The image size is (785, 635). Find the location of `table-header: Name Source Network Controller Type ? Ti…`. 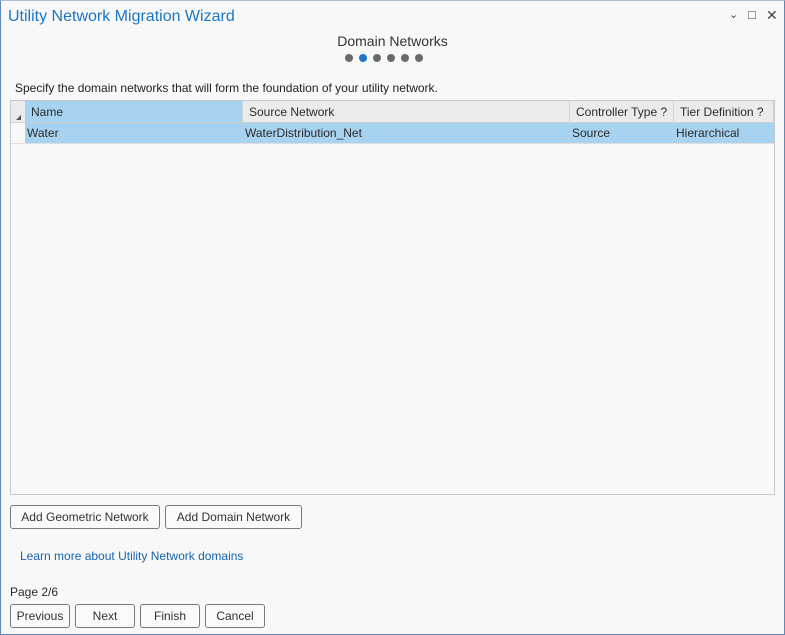

table-header: Name Source Network Controller Type ? Ti… is located at coordinates (392, 112).